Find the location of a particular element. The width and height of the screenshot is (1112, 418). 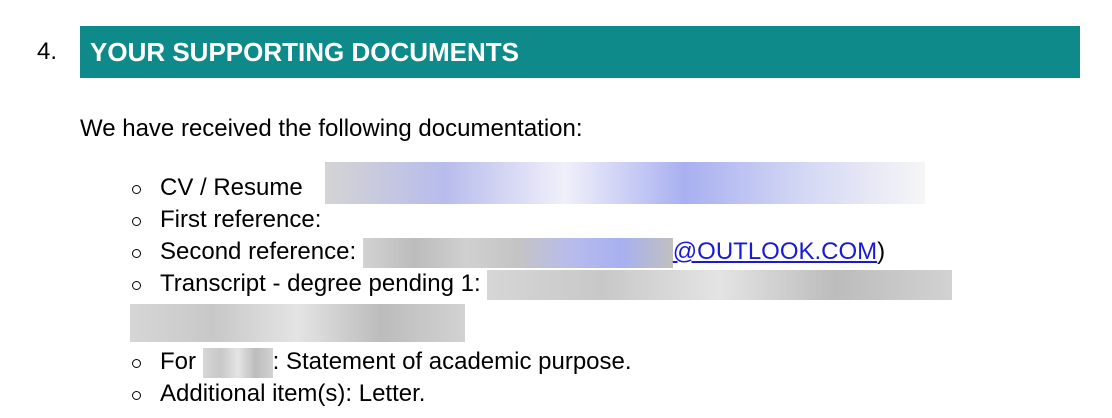

list-item: First reference: is located at coordinates (541, 199).